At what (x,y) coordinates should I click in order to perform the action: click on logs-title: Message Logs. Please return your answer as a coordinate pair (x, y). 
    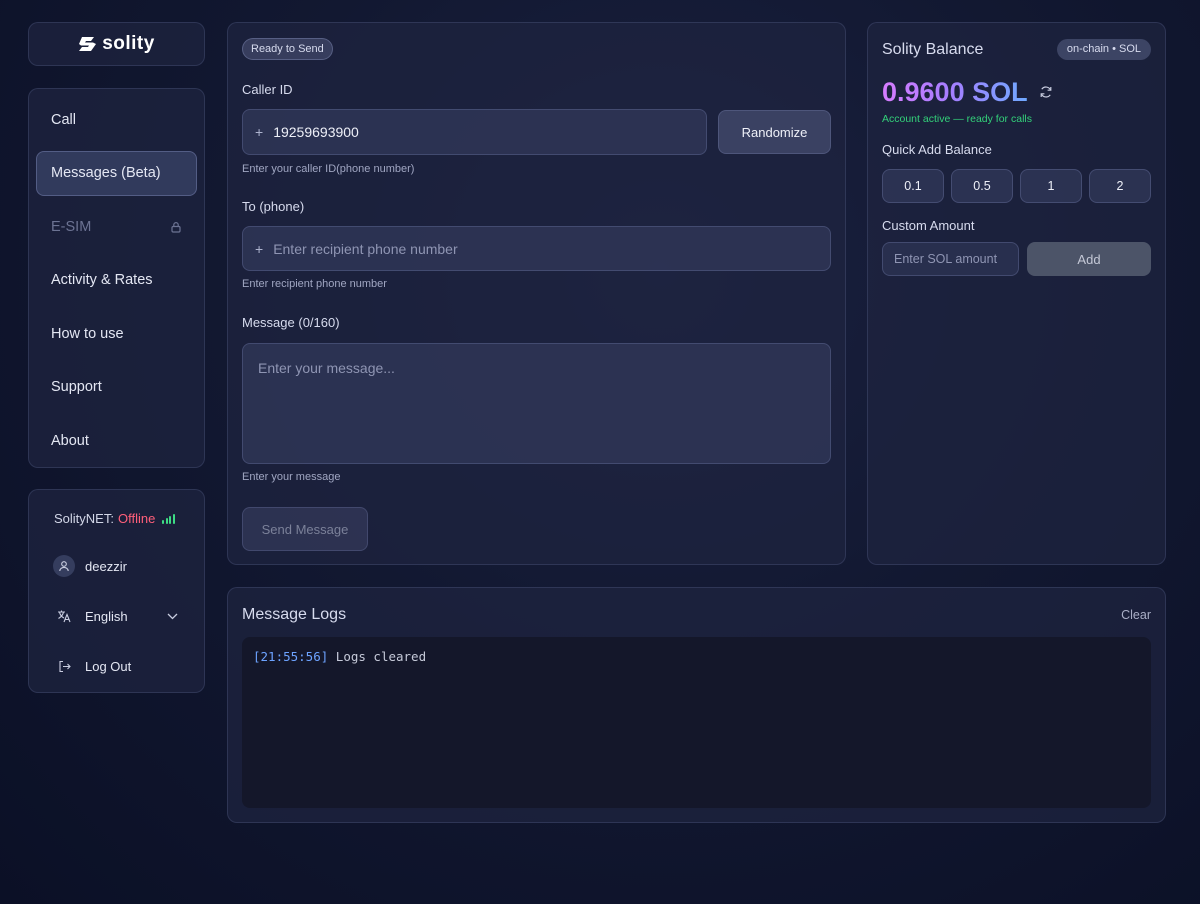
    Looking at the image, I should click on (294, 614).